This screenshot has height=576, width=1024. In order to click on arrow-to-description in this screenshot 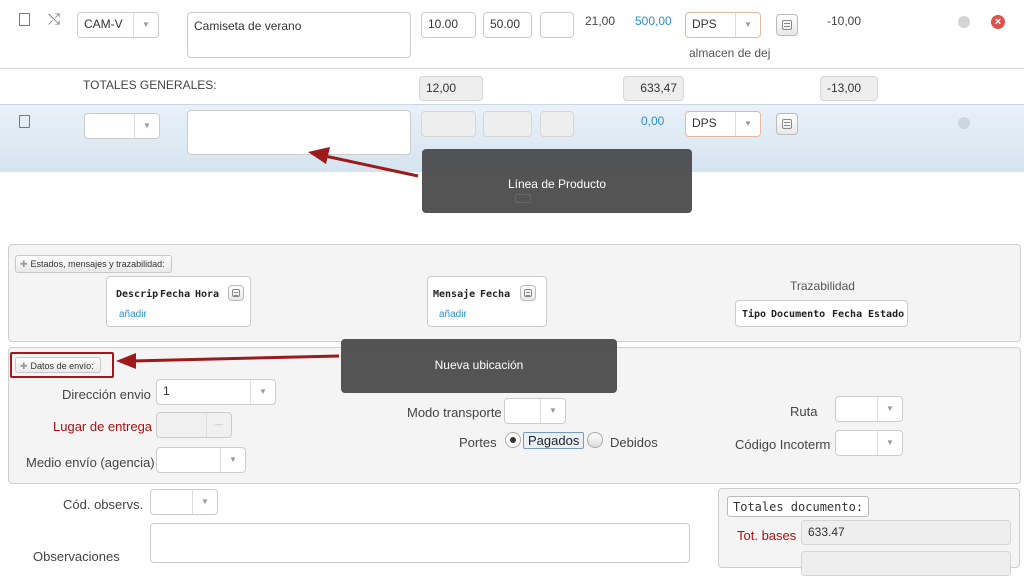, I will do `click(363, 162)`.